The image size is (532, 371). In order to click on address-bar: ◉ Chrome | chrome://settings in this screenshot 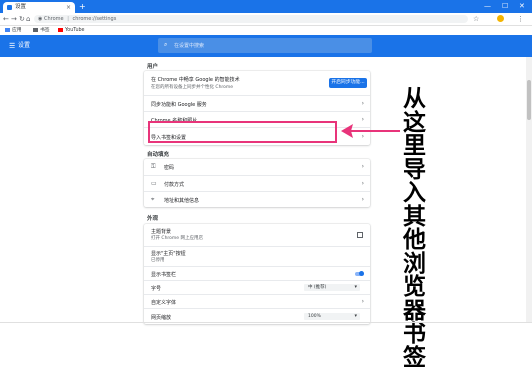, I will do `click(251, 19)`.